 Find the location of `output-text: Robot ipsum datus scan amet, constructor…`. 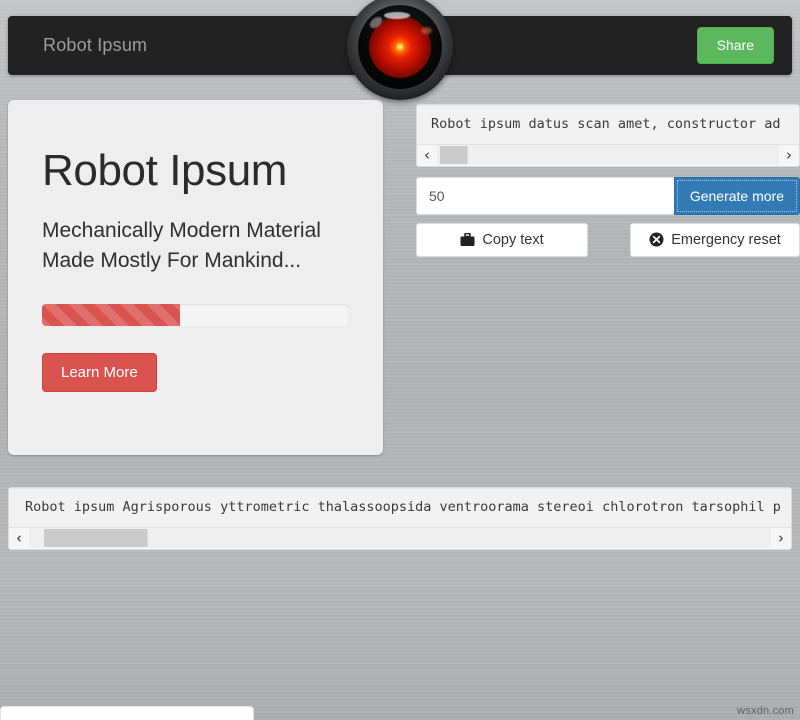

output-text: Robot ipsum datus scan amet, constructor… is located at coordinates (606, 124).